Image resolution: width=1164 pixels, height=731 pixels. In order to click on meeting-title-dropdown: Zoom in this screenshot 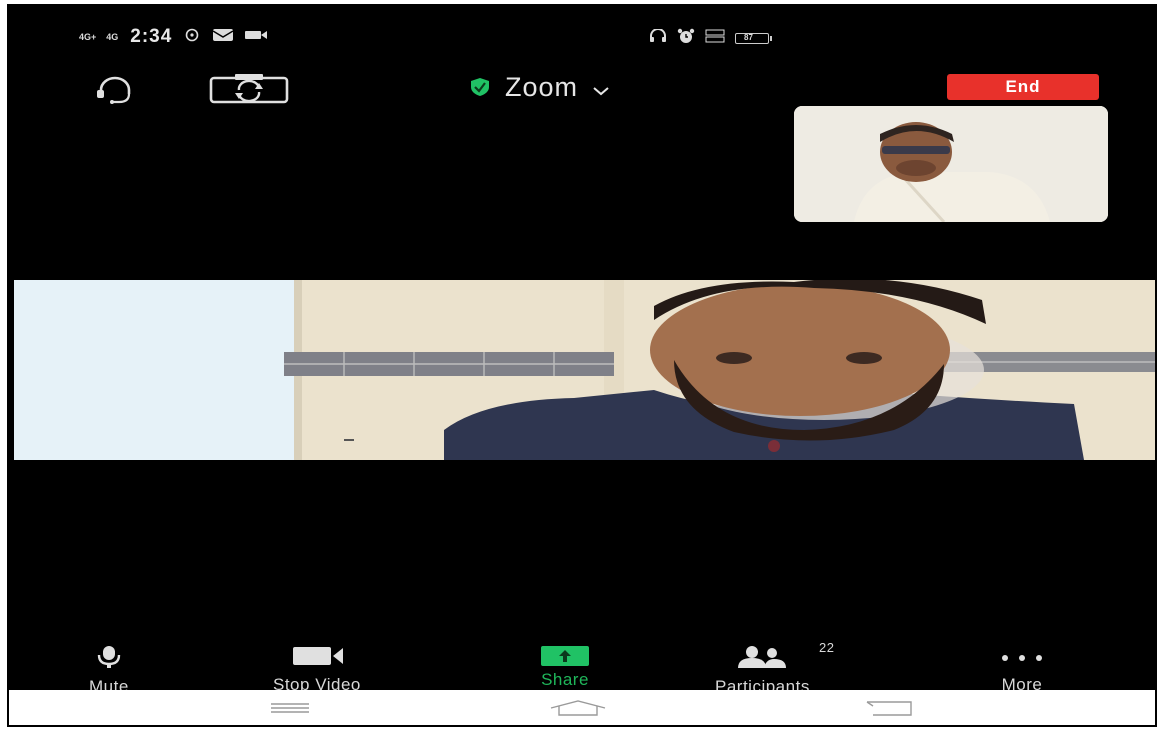, I will do `click(539, 87)`.